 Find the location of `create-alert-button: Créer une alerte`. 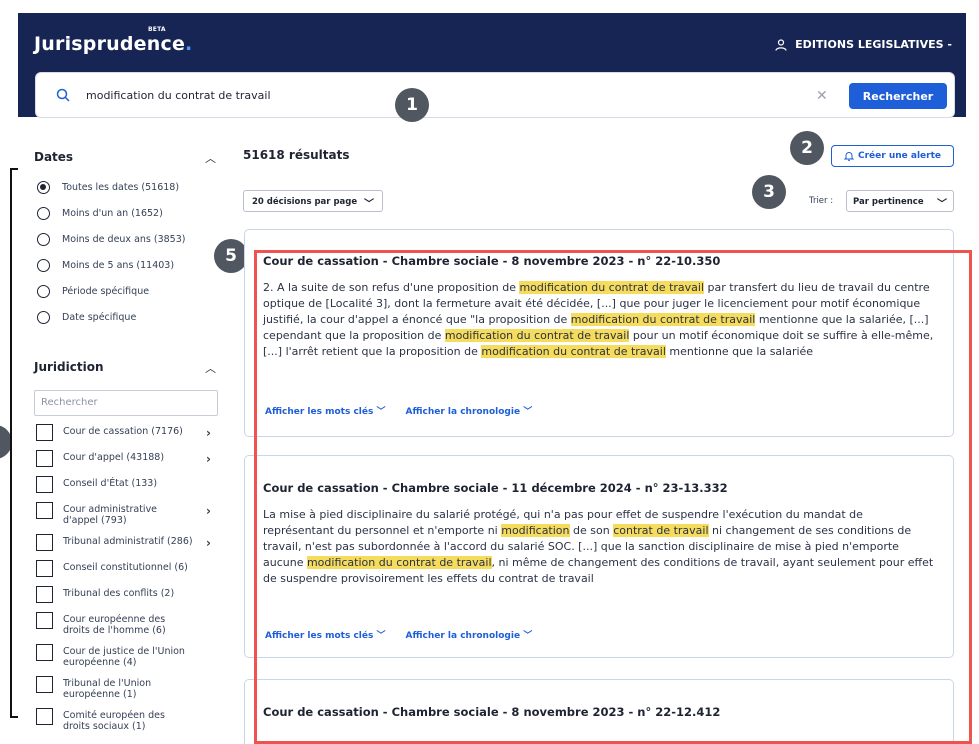

create-alert-button: Créer une alerte is located at coordinates (892, 156).